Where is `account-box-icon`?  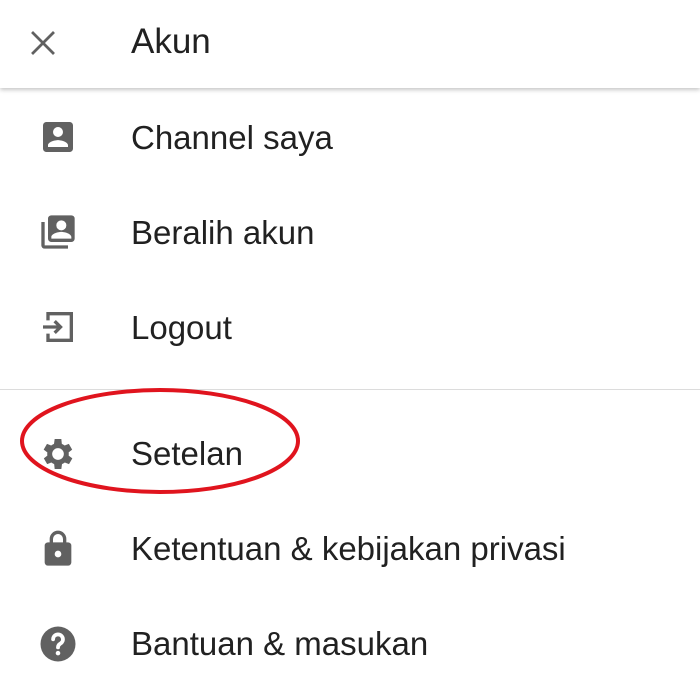 account-box-icon is located at coordinates (58, 137).